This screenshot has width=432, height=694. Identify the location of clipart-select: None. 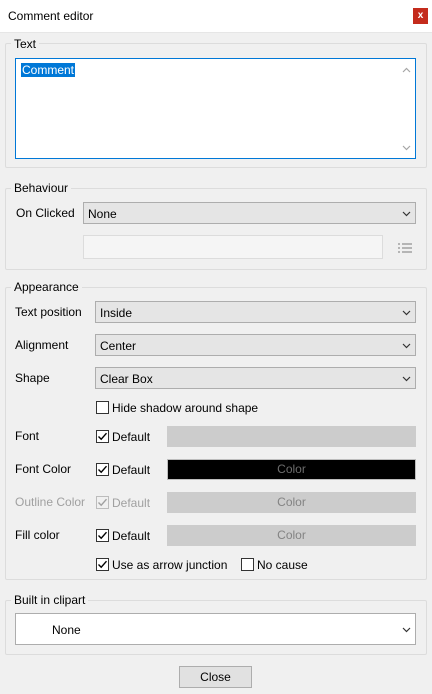
(215, 629).